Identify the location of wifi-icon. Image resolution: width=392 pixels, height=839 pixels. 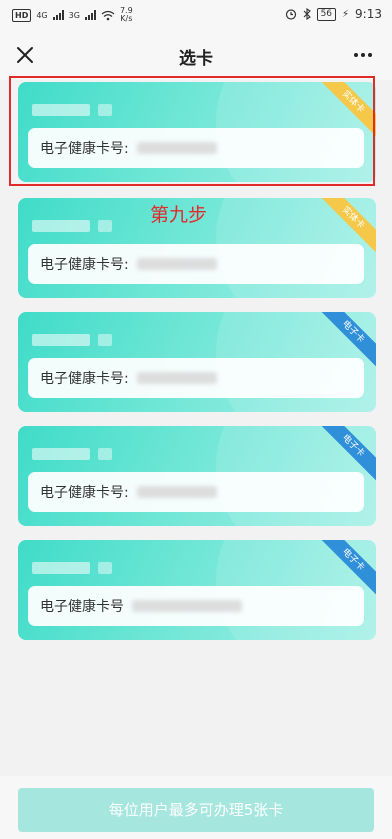
(108, 15).